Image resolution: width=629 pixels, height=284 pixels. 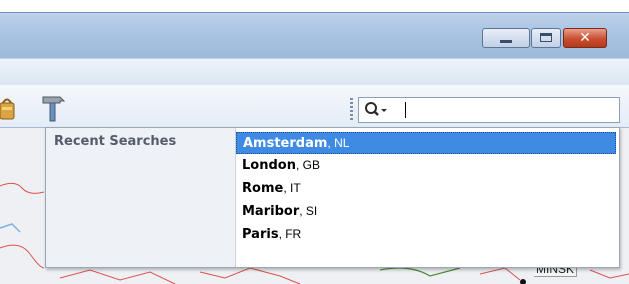 What do you see at coordinates (351, 109) in the screenshot?
I see `toolbar-gripper` at bounding box center [351, 109].